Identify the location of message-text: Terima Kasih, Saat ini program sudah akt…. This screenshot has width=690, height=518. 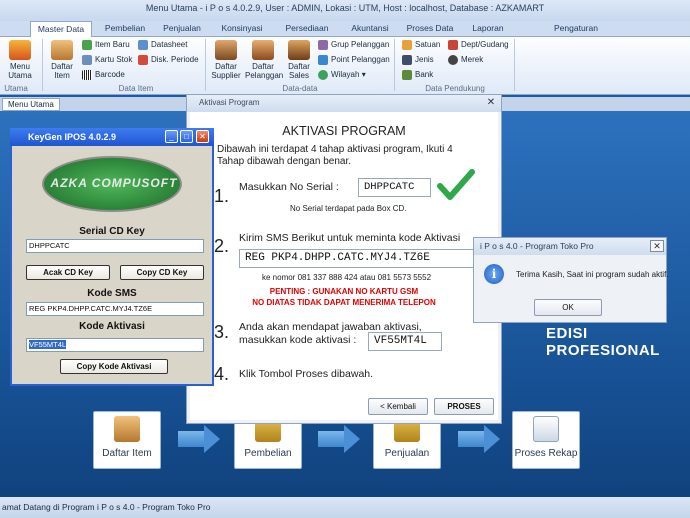
(592, 274).